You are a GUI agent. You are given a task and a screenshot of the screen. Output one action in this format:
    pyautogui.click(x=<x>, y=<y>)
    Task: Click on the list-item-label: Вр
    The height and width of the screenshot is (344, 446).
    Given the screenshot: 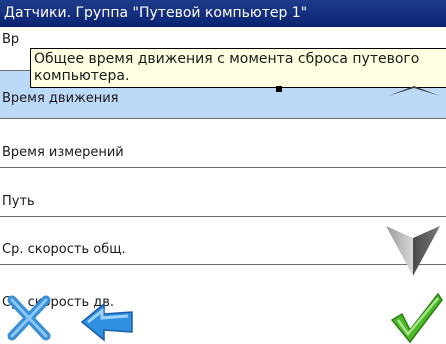 What is the action you would take?
    pyautogui.click(x=11, y=39)
    